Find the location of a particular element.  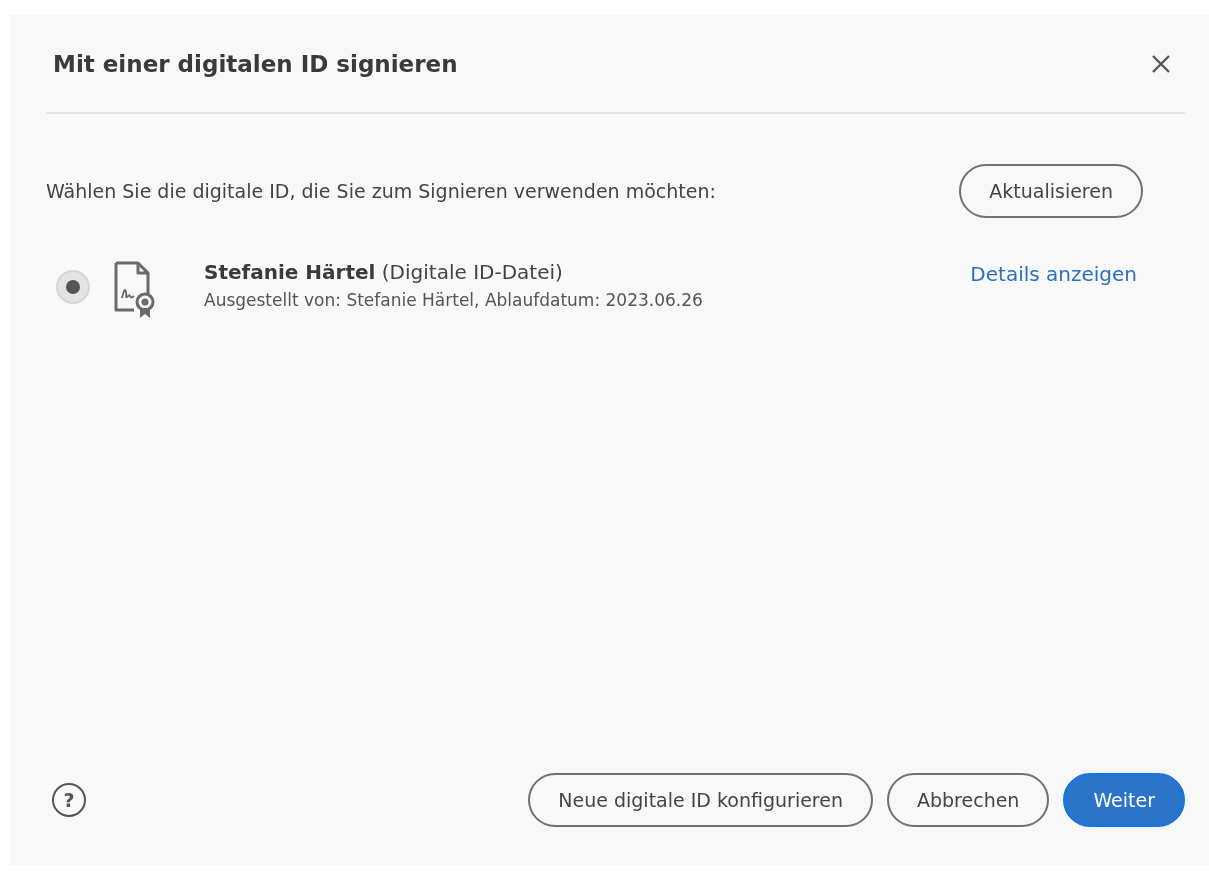

prompt-text: Wählen Sie die digitale ID, die Sie zum Signieren verwenden möchten: is located at coordinates (381, 191).